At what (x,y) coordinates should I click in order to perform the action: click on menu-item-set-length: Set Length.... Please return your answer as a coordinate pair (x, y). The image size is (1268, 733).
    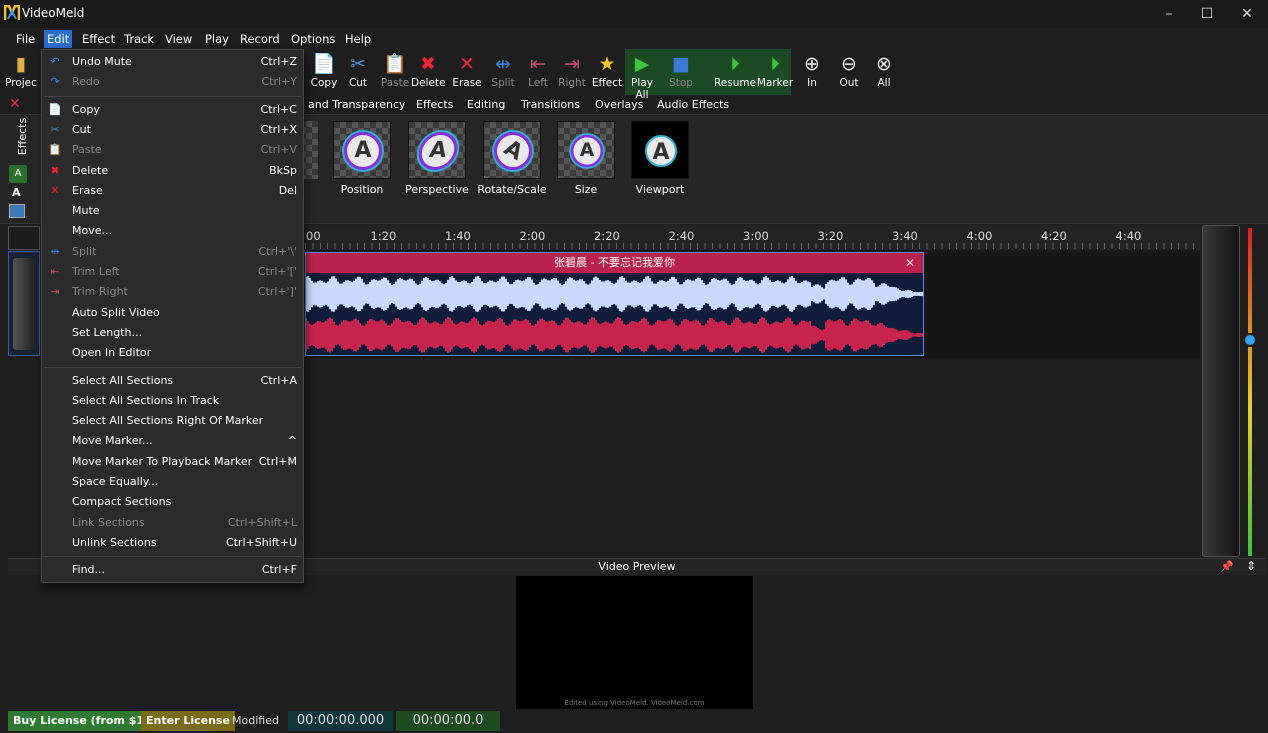
    Looking at the image, I should click on (172, 333).